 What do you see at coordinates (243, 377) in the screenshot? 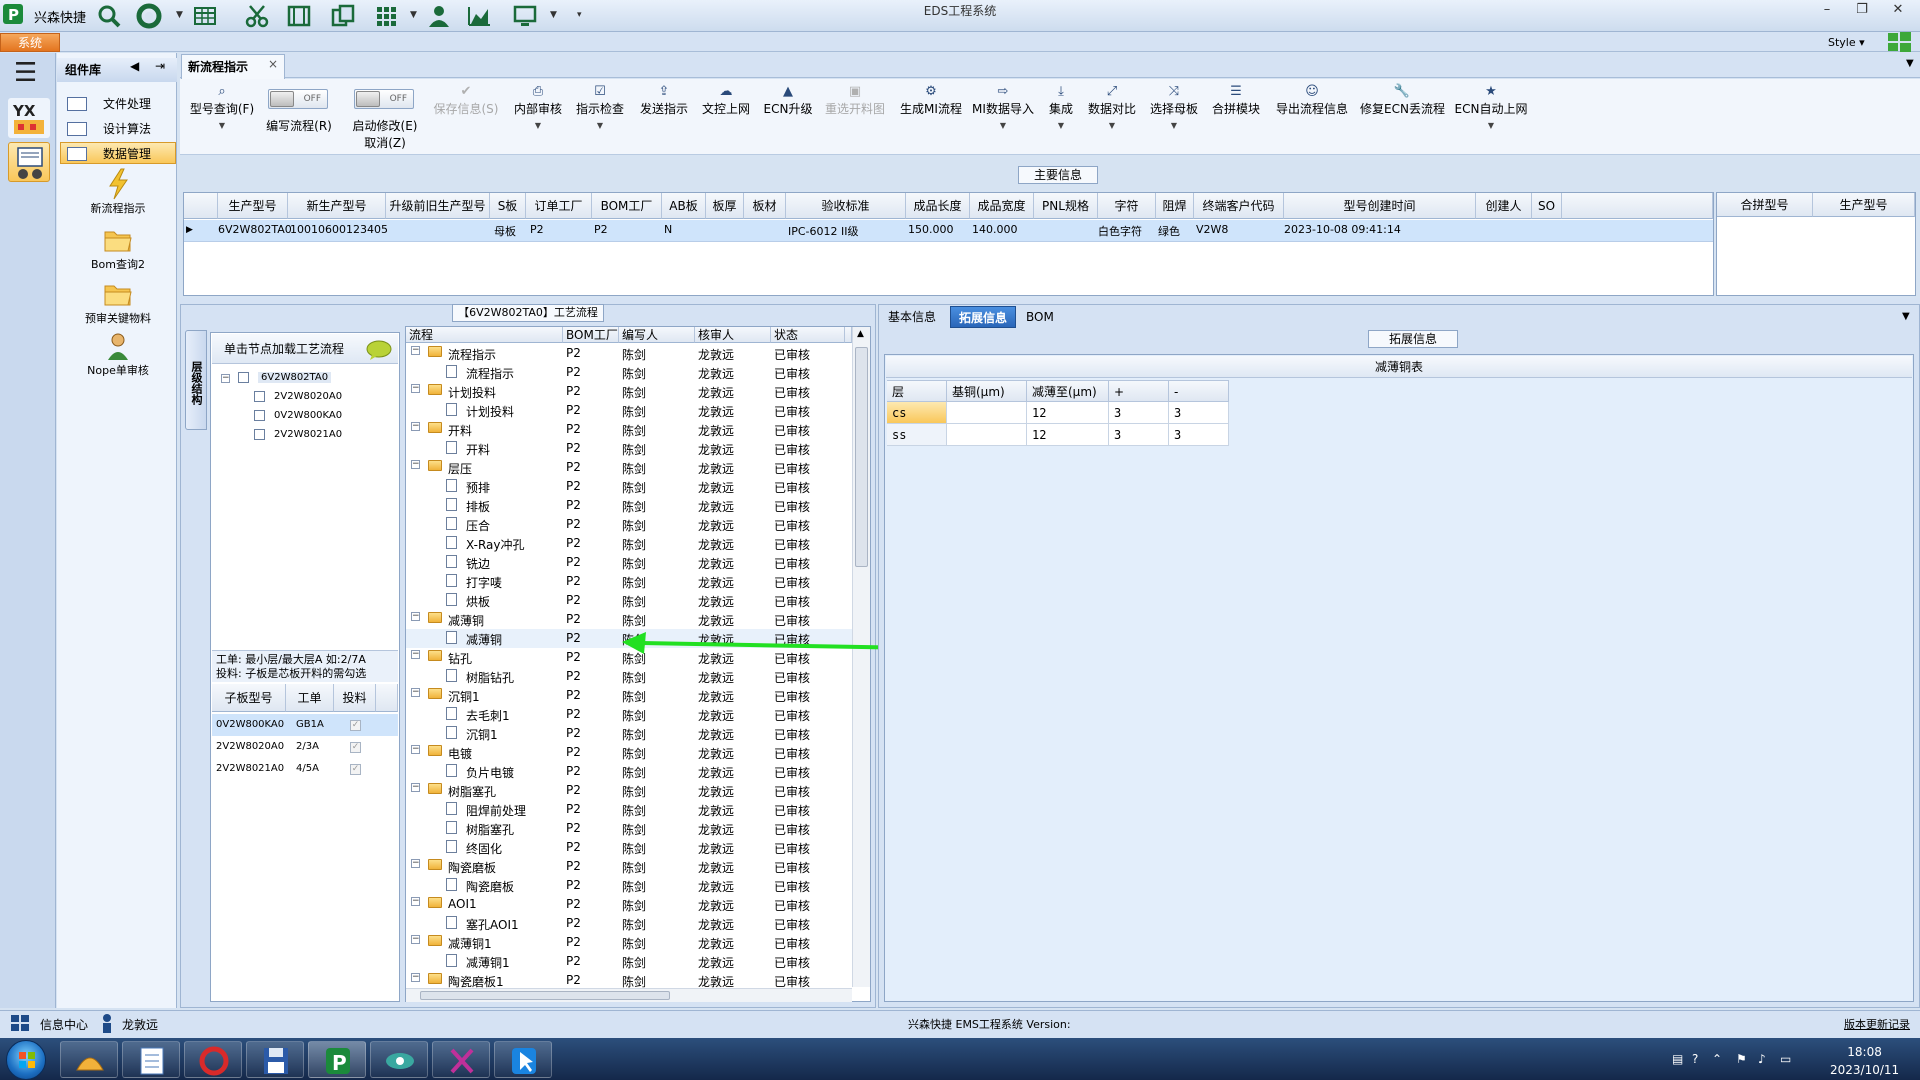
I see `tree-node-checkbox` at bounding box center [243, 377].